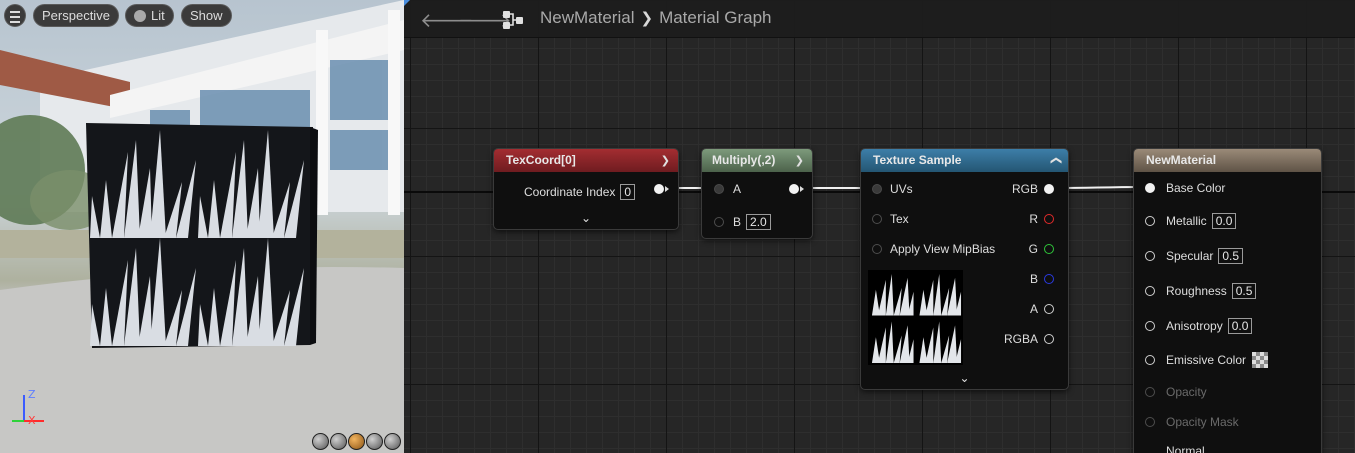  Describe the element at coordinates (392, 441) in the screenshot. I see `teapot-icon` at that location.